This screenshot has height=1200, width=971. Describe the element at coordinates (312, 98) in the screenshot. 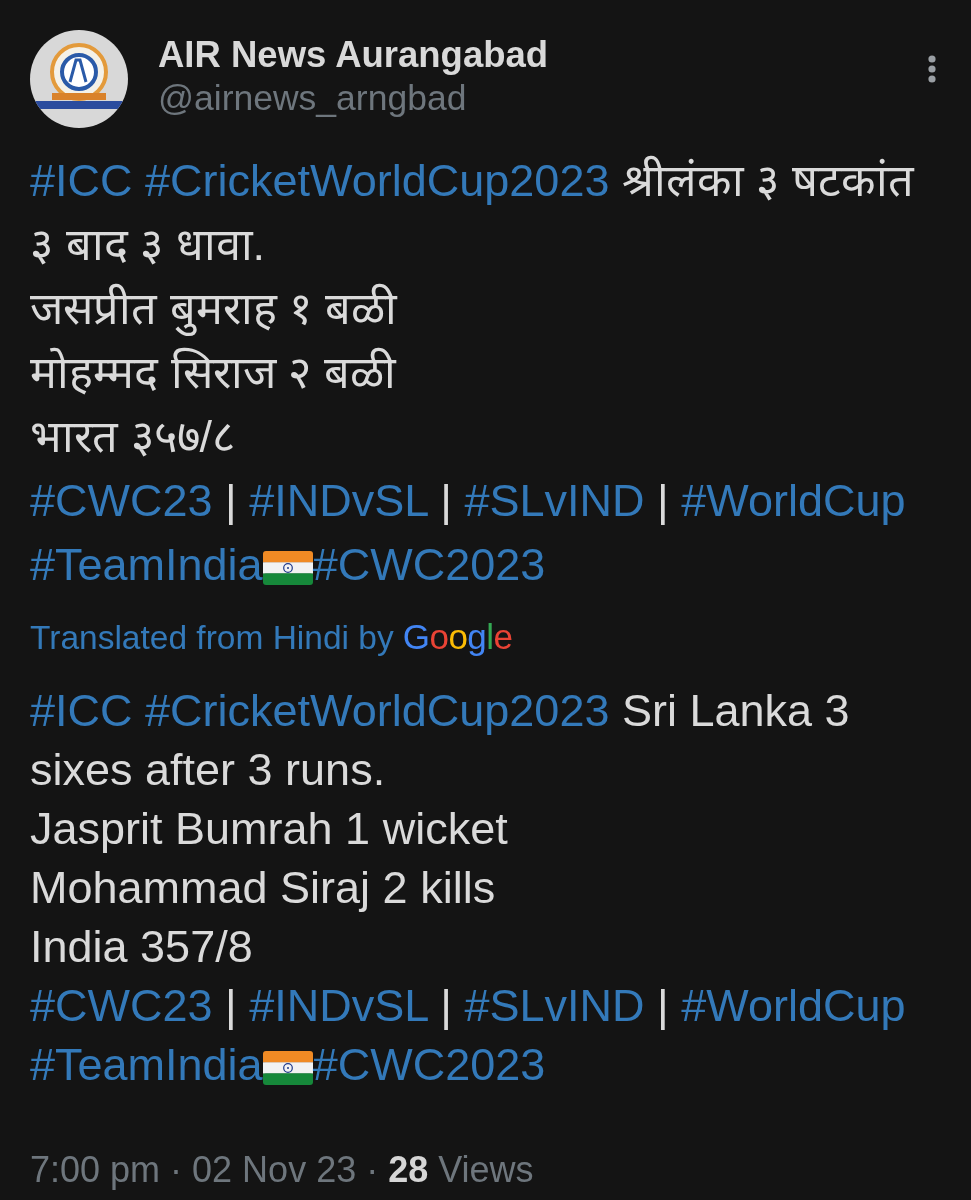

I see `author-handle: @airnews_arngbad` at that location.